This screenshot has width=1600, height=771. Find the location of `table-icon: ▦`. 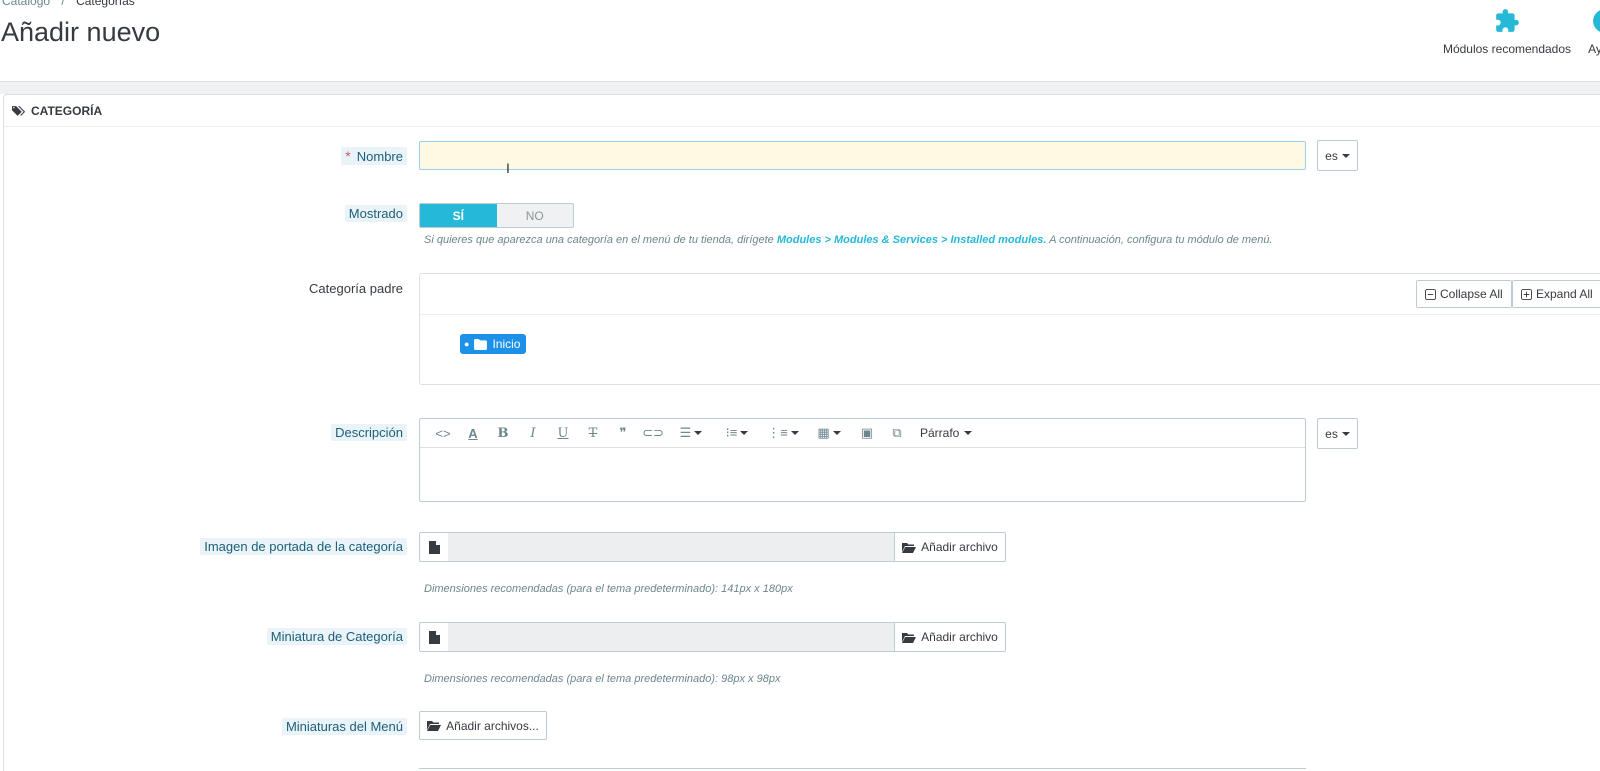

table-icon: ▦ is located at coordinates (823, 432).